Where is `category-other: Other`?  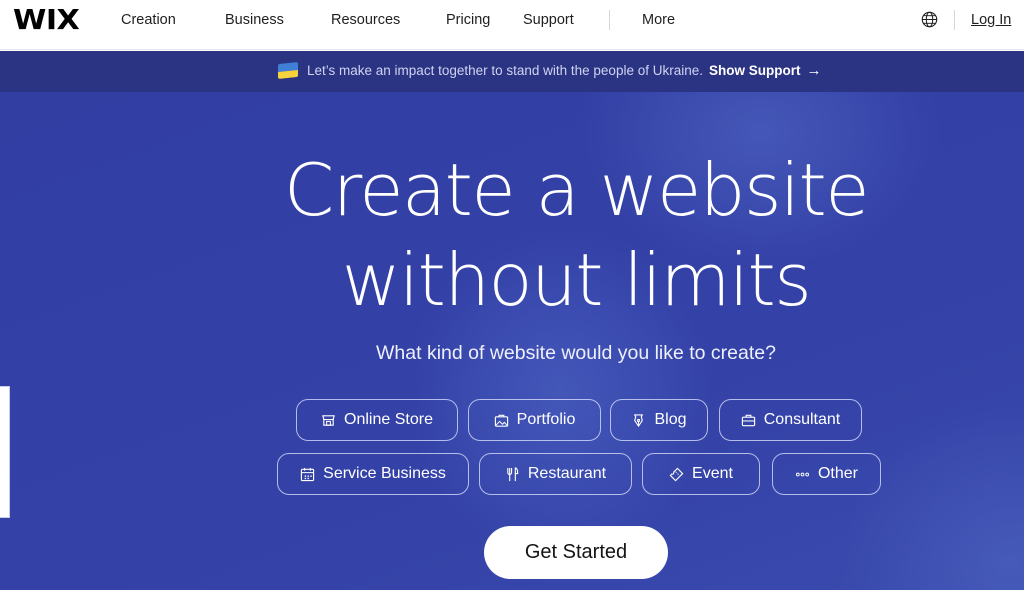
category-other: Other is located at coordinates (826, 474).